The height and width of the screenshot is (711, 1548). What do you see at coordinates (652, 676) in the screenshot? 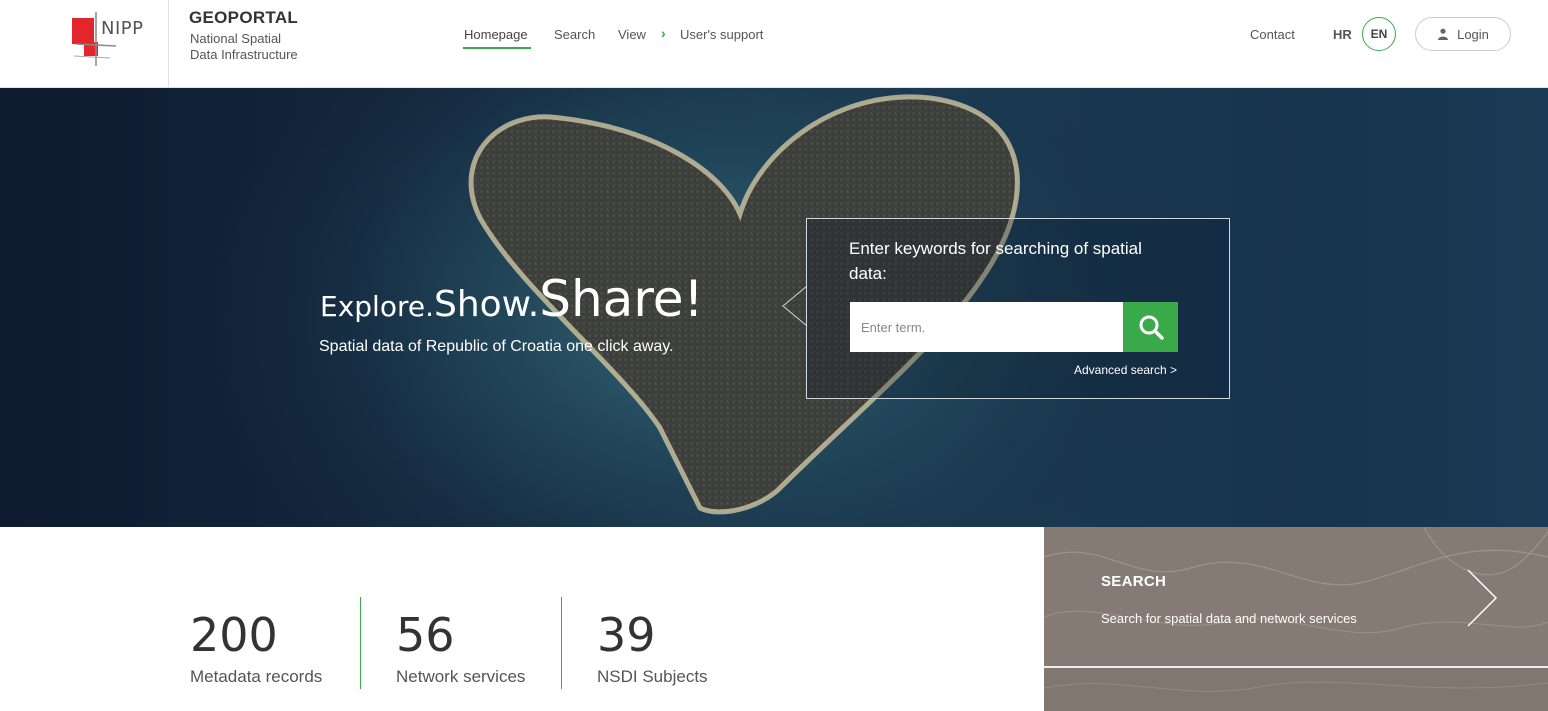
I see `stat-subjects-label: NSDI Subjects` at bounding box center [652, 676].